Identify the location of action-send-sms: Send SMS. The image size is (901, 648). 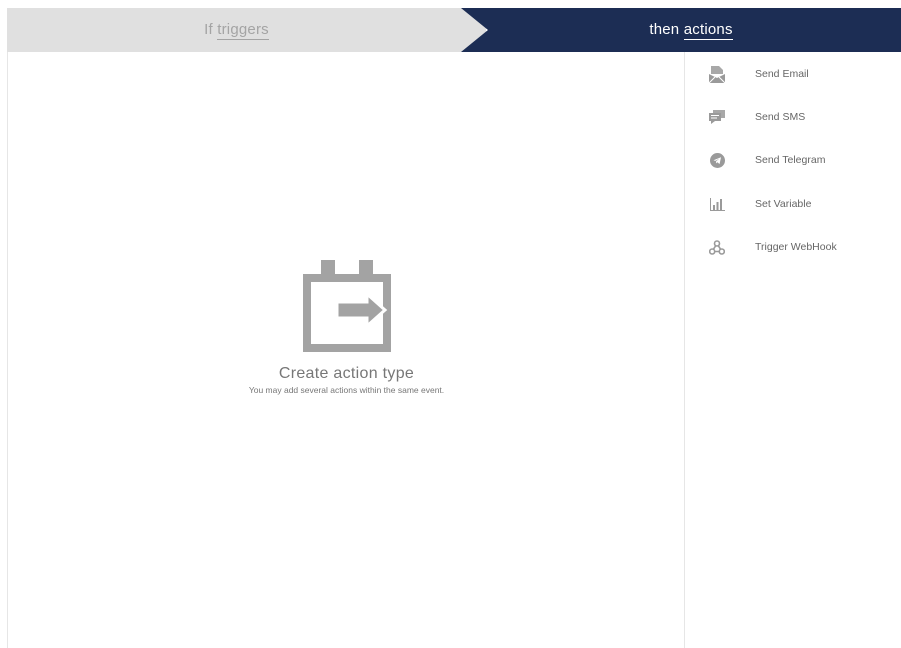
(793, 119).